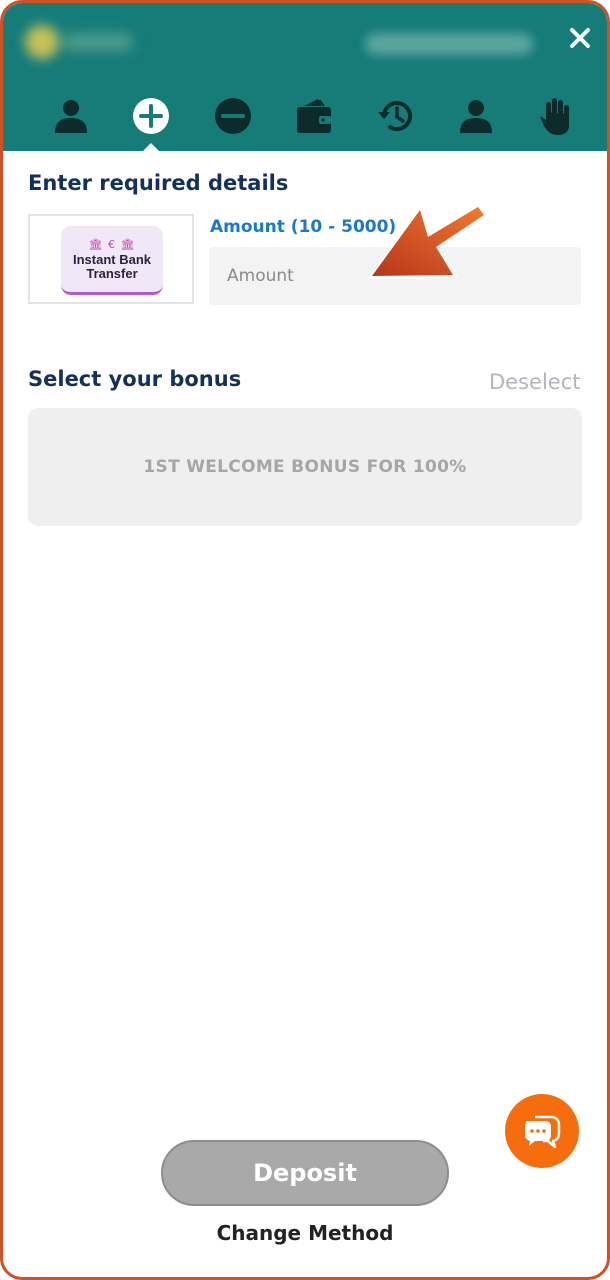 The height and width of the screenshot is (1280, 610). I want to click on nav-profile, so click(71, 116).